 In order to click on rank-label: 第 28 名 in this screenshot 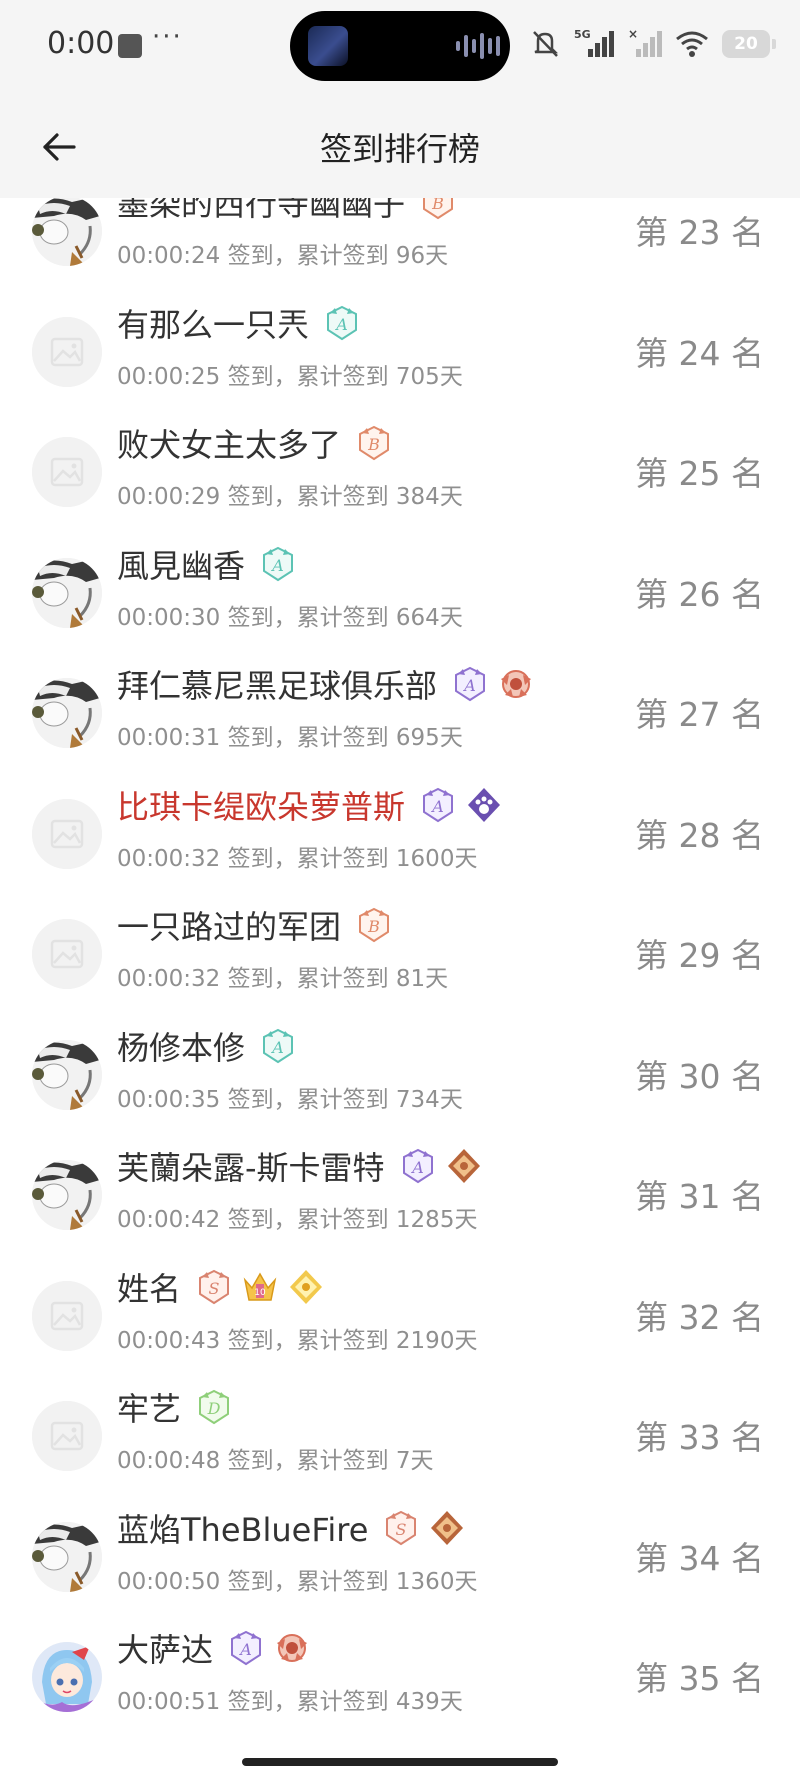, I will do `click(699, 835)`.